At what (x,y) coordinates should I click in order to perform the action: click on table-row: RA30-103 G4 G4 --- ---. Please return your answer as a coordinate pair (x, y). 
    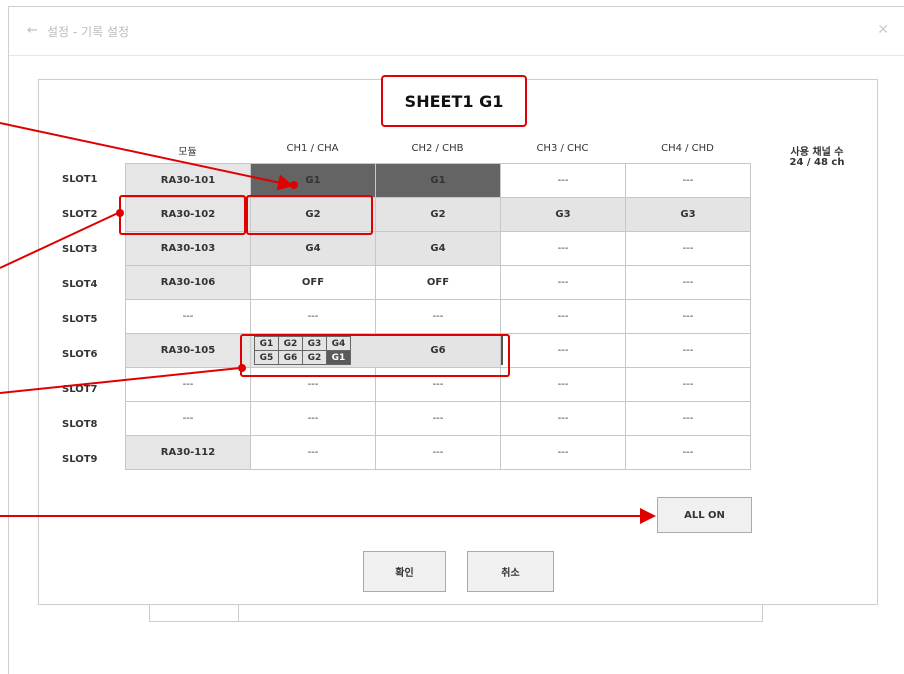
    Looking at the image, I should click on (438, 248).